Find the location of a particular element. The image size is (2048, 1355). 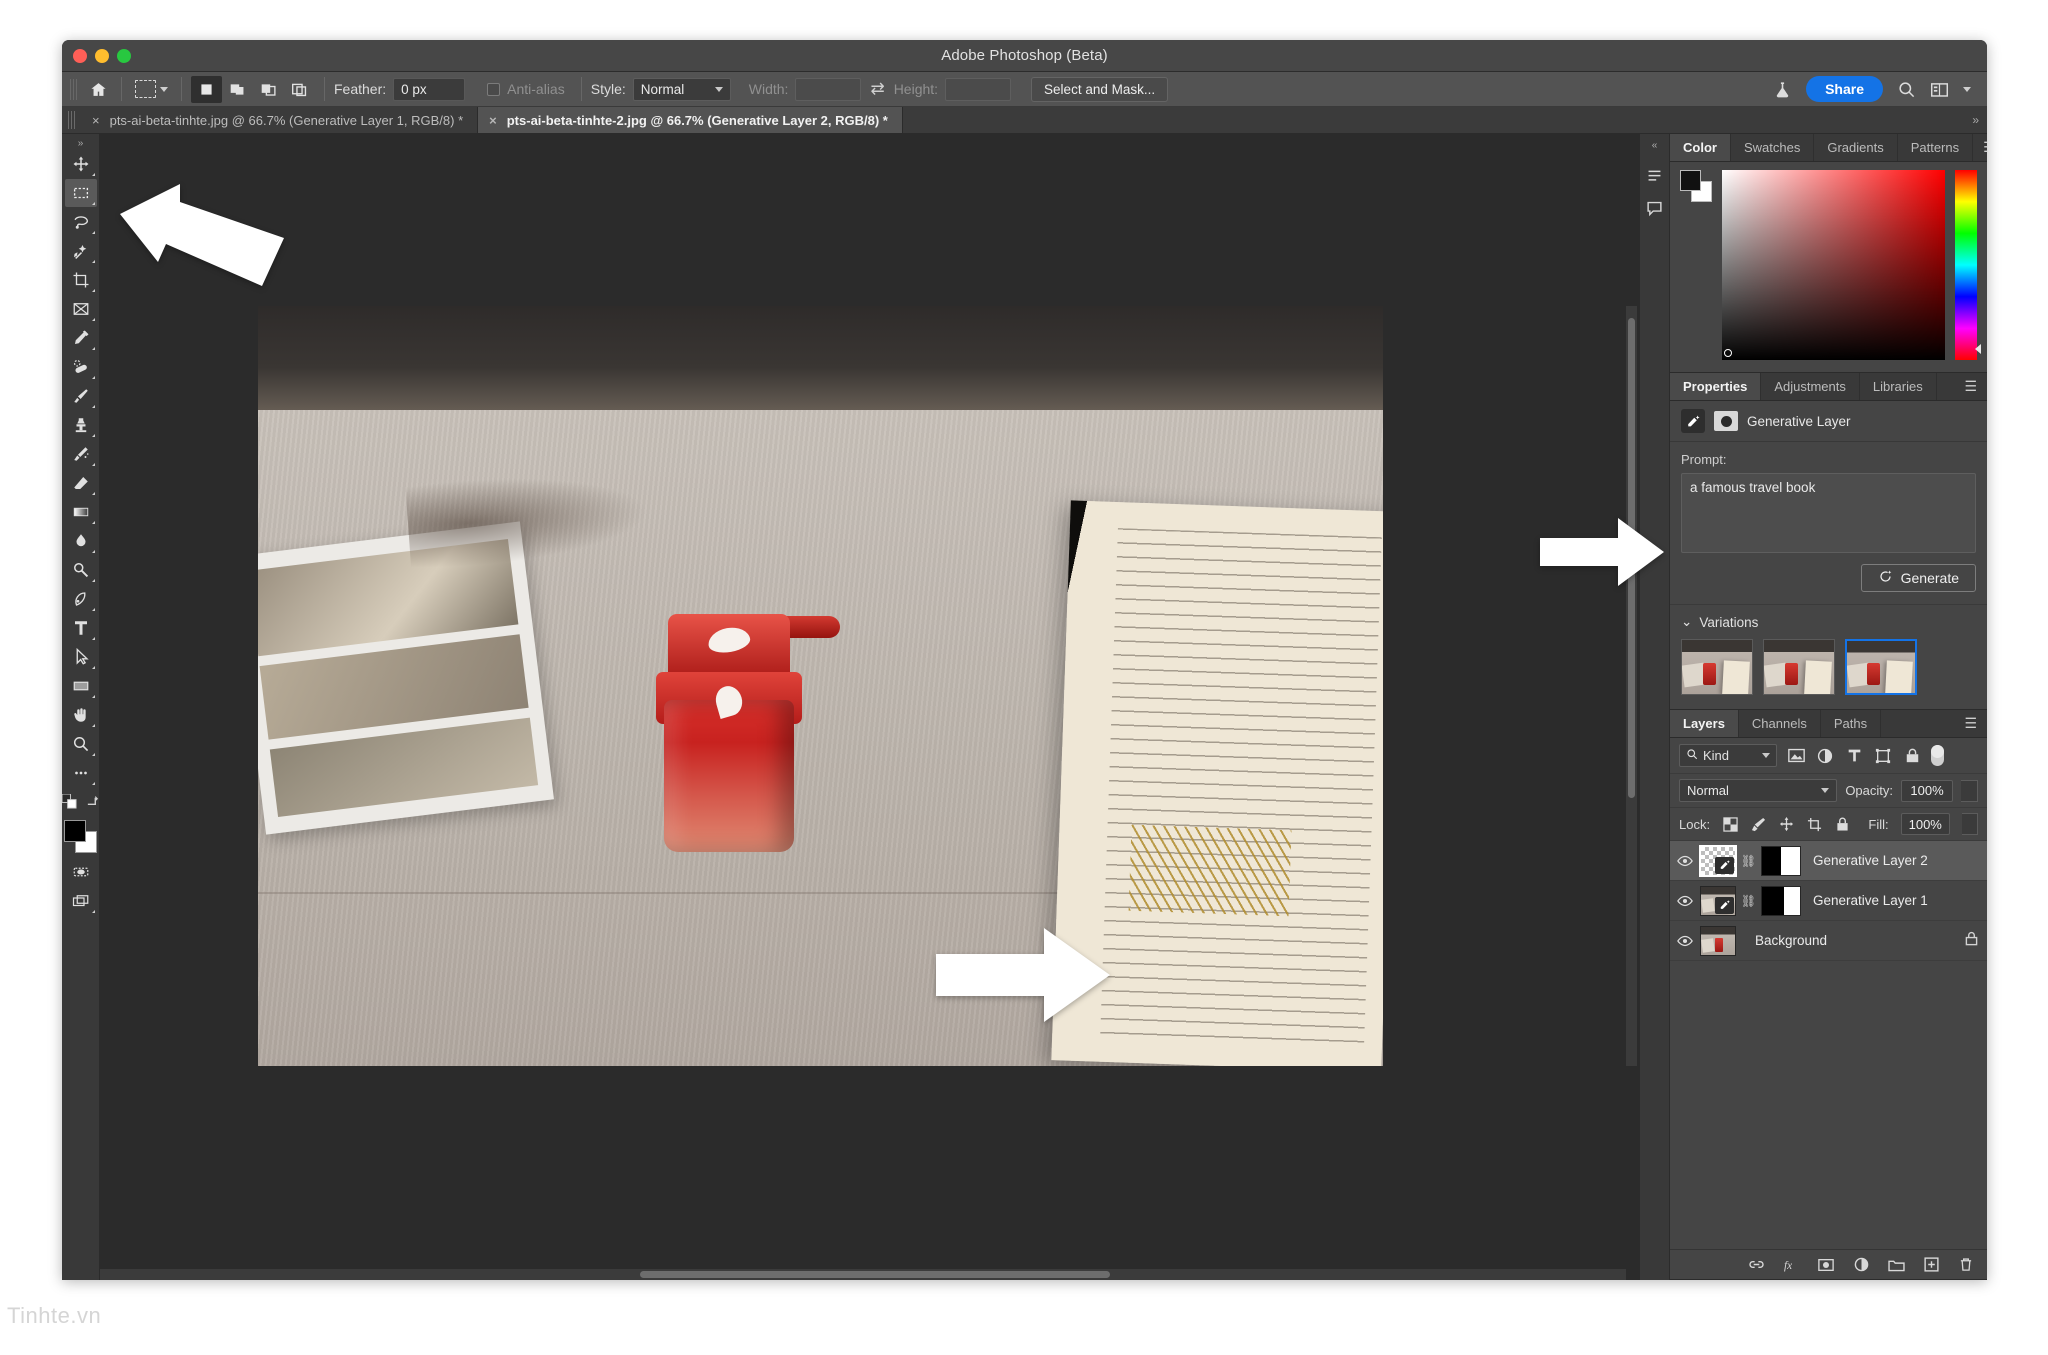

close-window-button is located at coordinates (80, 56).